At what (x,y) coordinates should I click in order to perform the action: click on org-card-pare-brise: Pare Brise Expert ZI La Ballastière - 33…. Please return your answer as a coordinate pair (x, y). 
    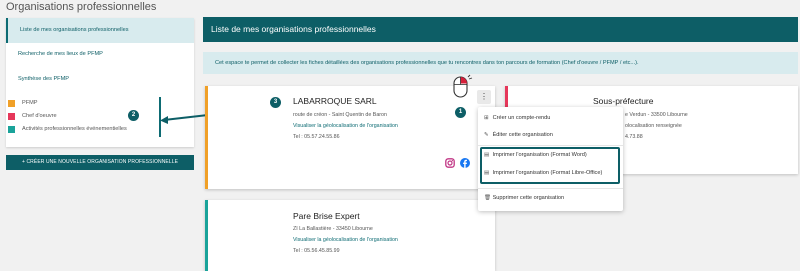
    Looking at the image, I should click on (350, 235).